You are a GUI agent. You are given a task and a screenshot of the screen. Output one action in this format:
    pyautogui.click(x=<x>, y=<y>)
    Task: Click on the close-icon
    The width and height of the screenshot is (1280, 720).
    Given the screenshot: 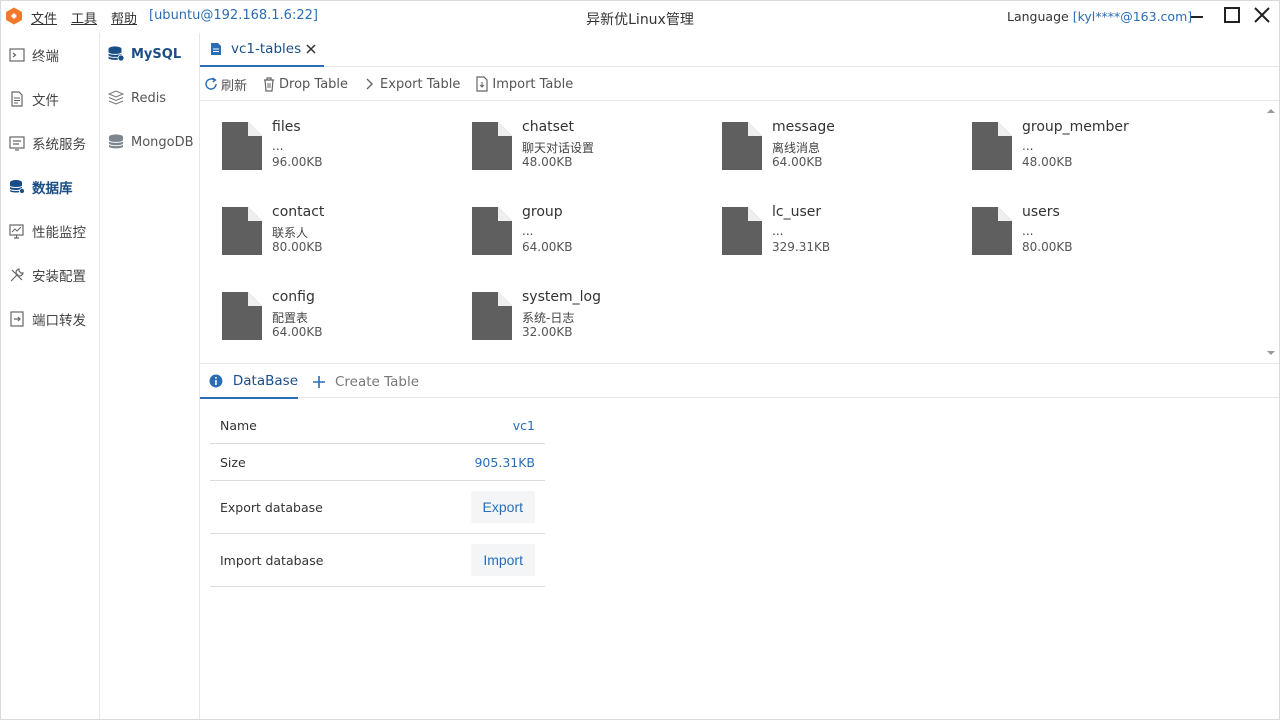 What is the action you would take?
    pyautogui.click(x=1262, y=15)
    